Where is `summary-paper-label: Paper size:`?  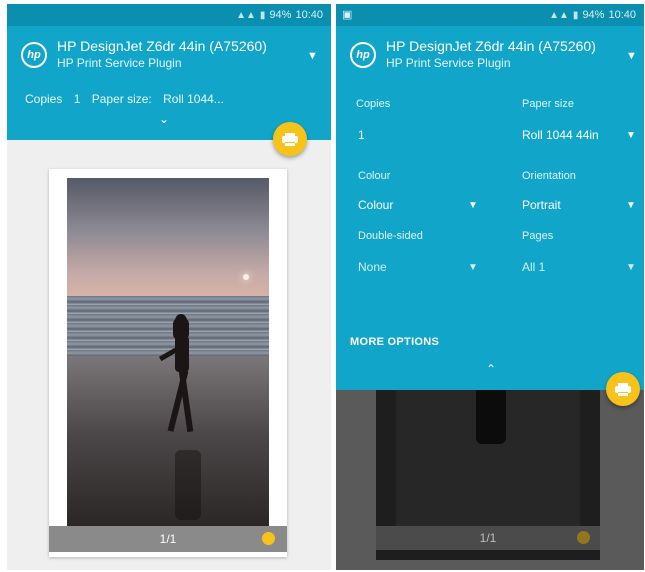
summary-paper-label: Paper size: is located at coordinates (121, 99).